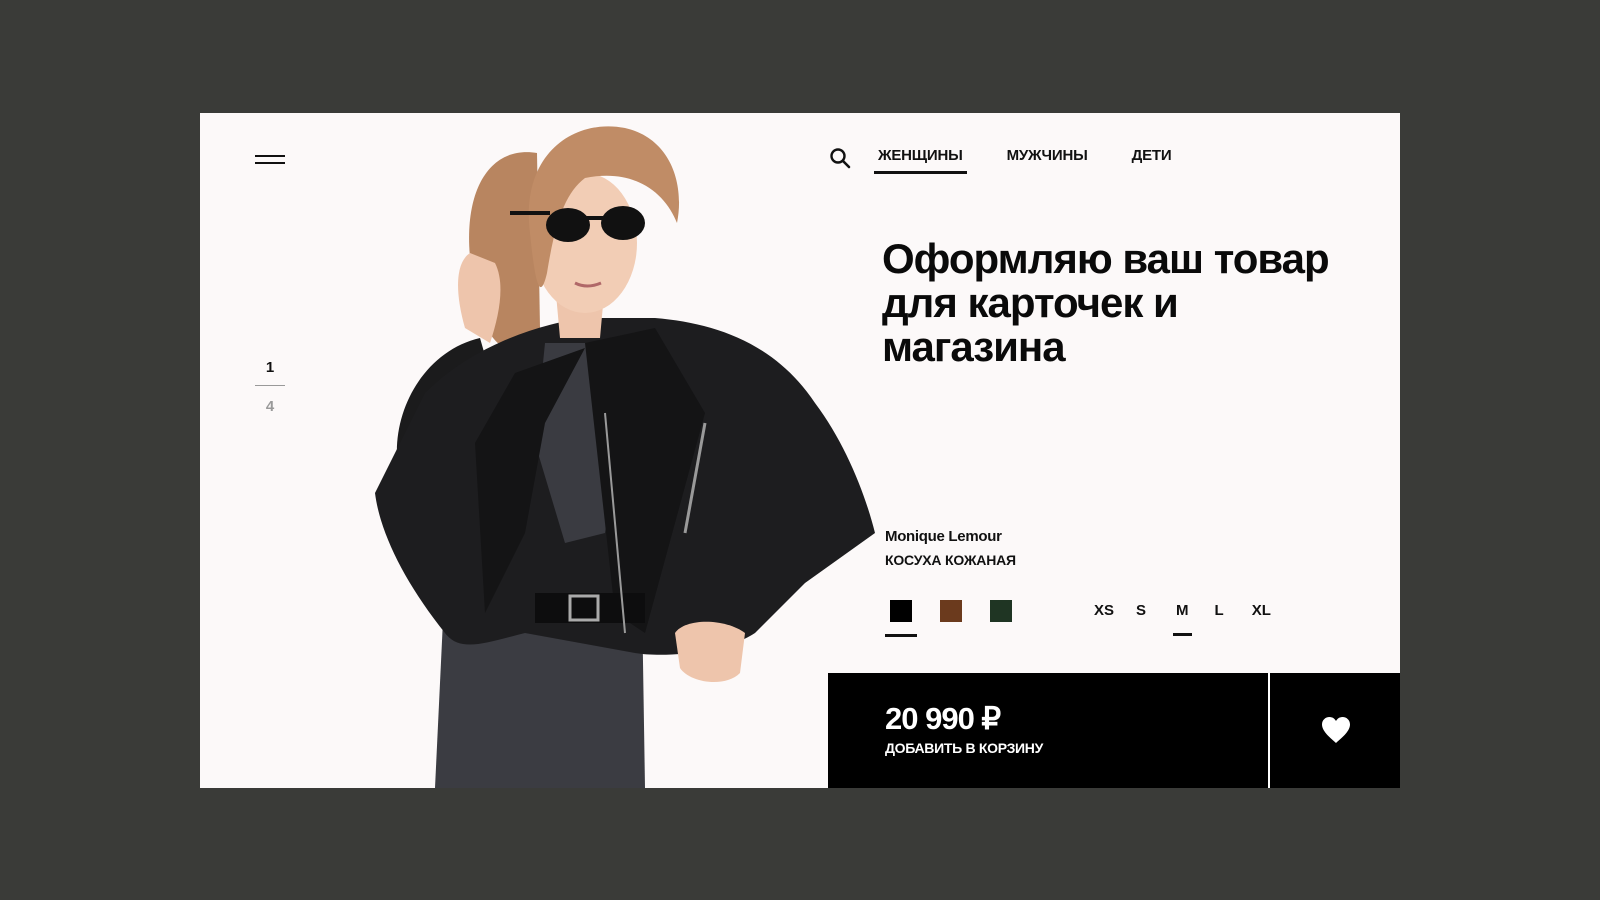 The image size is (1600, 900). I want to click on pager-total: 4, so click(270, 406).